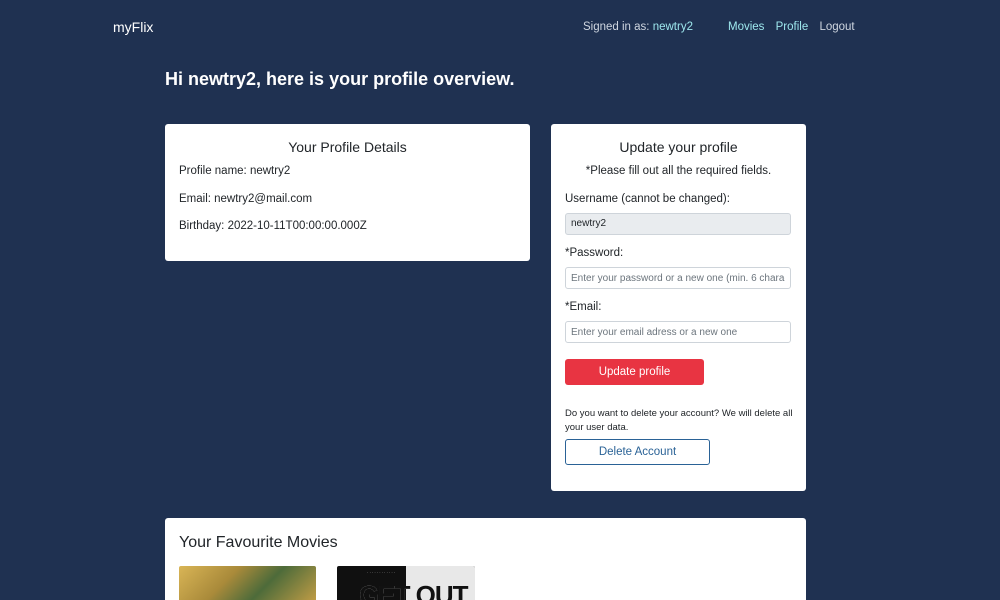 The width and height of the screenshot is (1000, 600). I want to click on brand-logo: myFlix, so click(133, 27).